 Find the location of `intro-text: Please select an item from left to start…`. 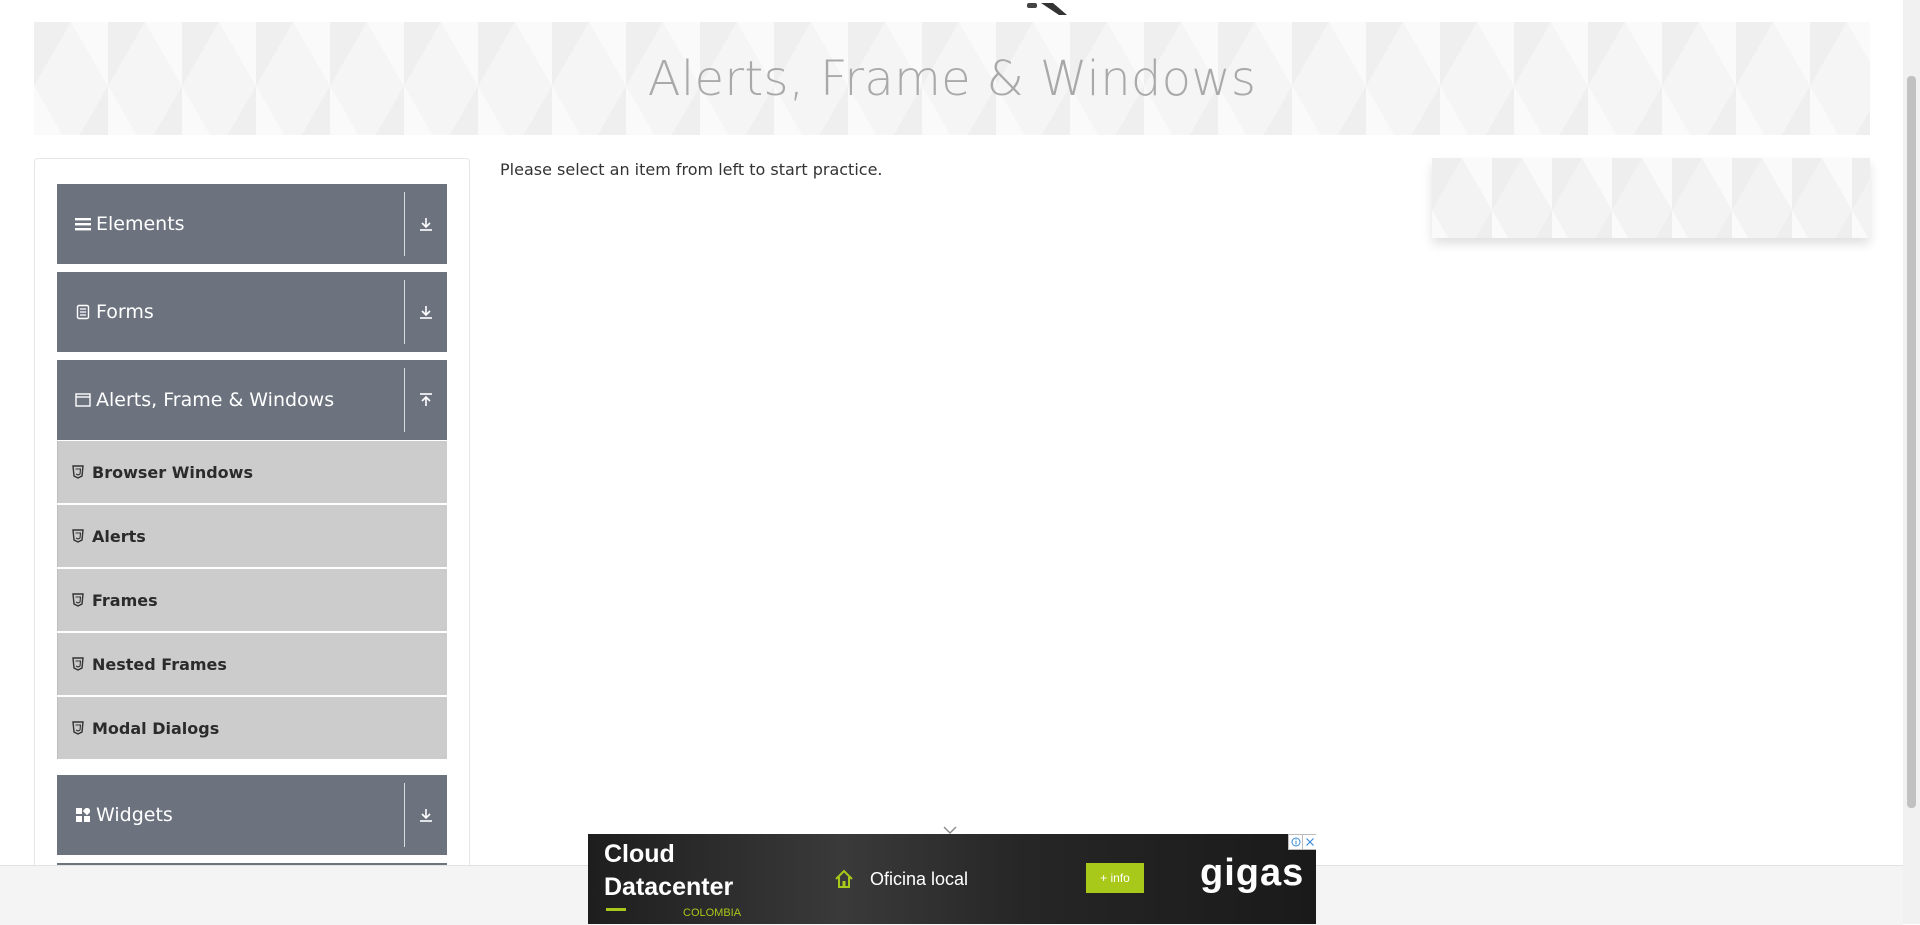

intro-text: Please select an item from left to start… is located at coordinates (691, 169).